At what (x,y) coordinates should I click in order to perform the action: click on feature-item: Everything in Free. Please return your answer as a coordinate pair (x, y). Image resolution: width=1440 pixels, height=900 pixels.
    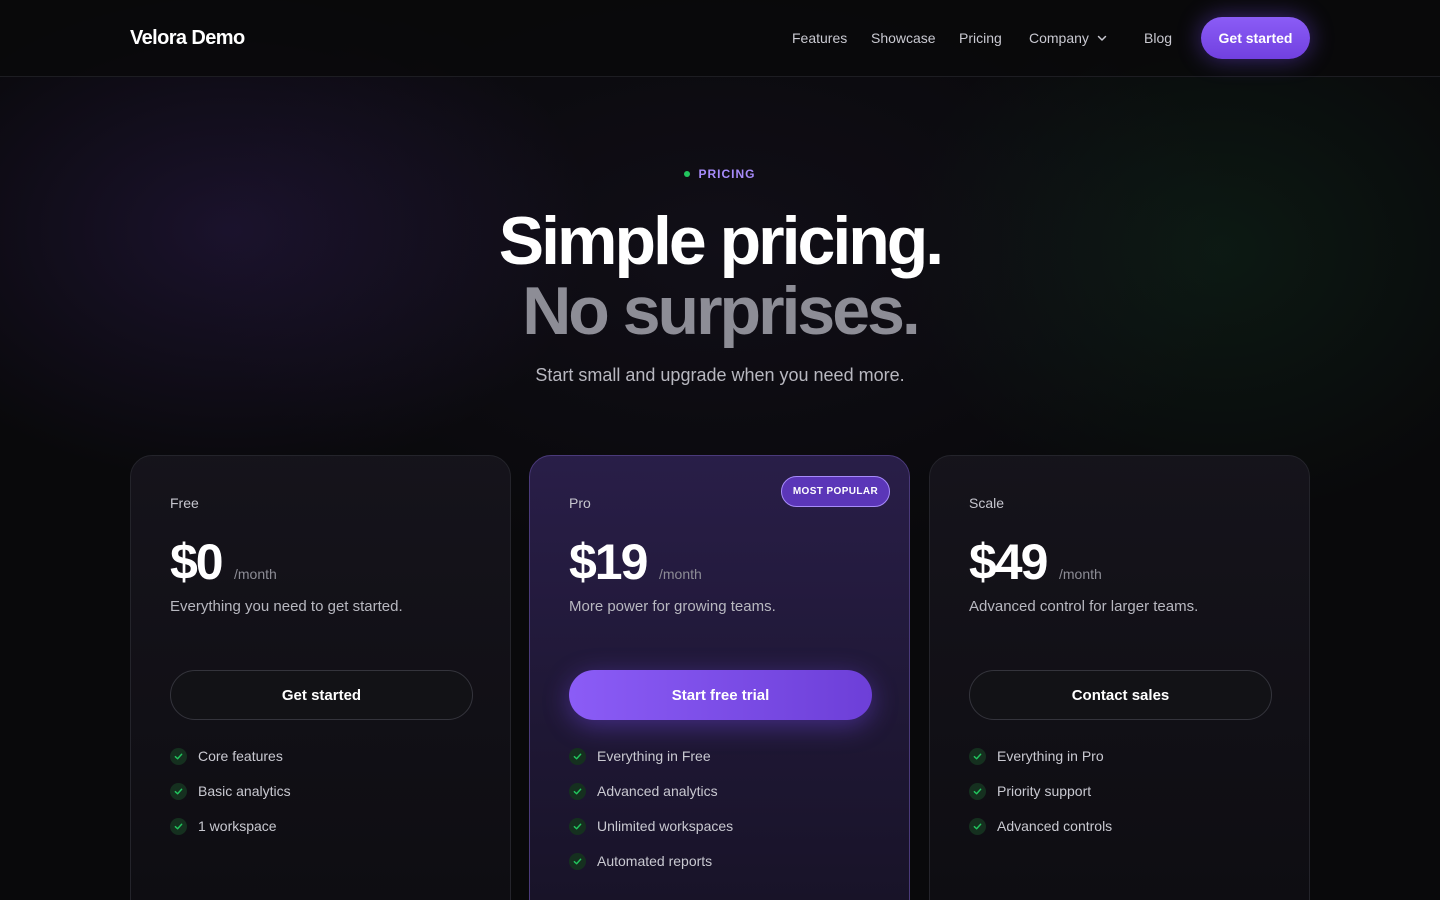
    Looking at the image, I should click on (651, 765).